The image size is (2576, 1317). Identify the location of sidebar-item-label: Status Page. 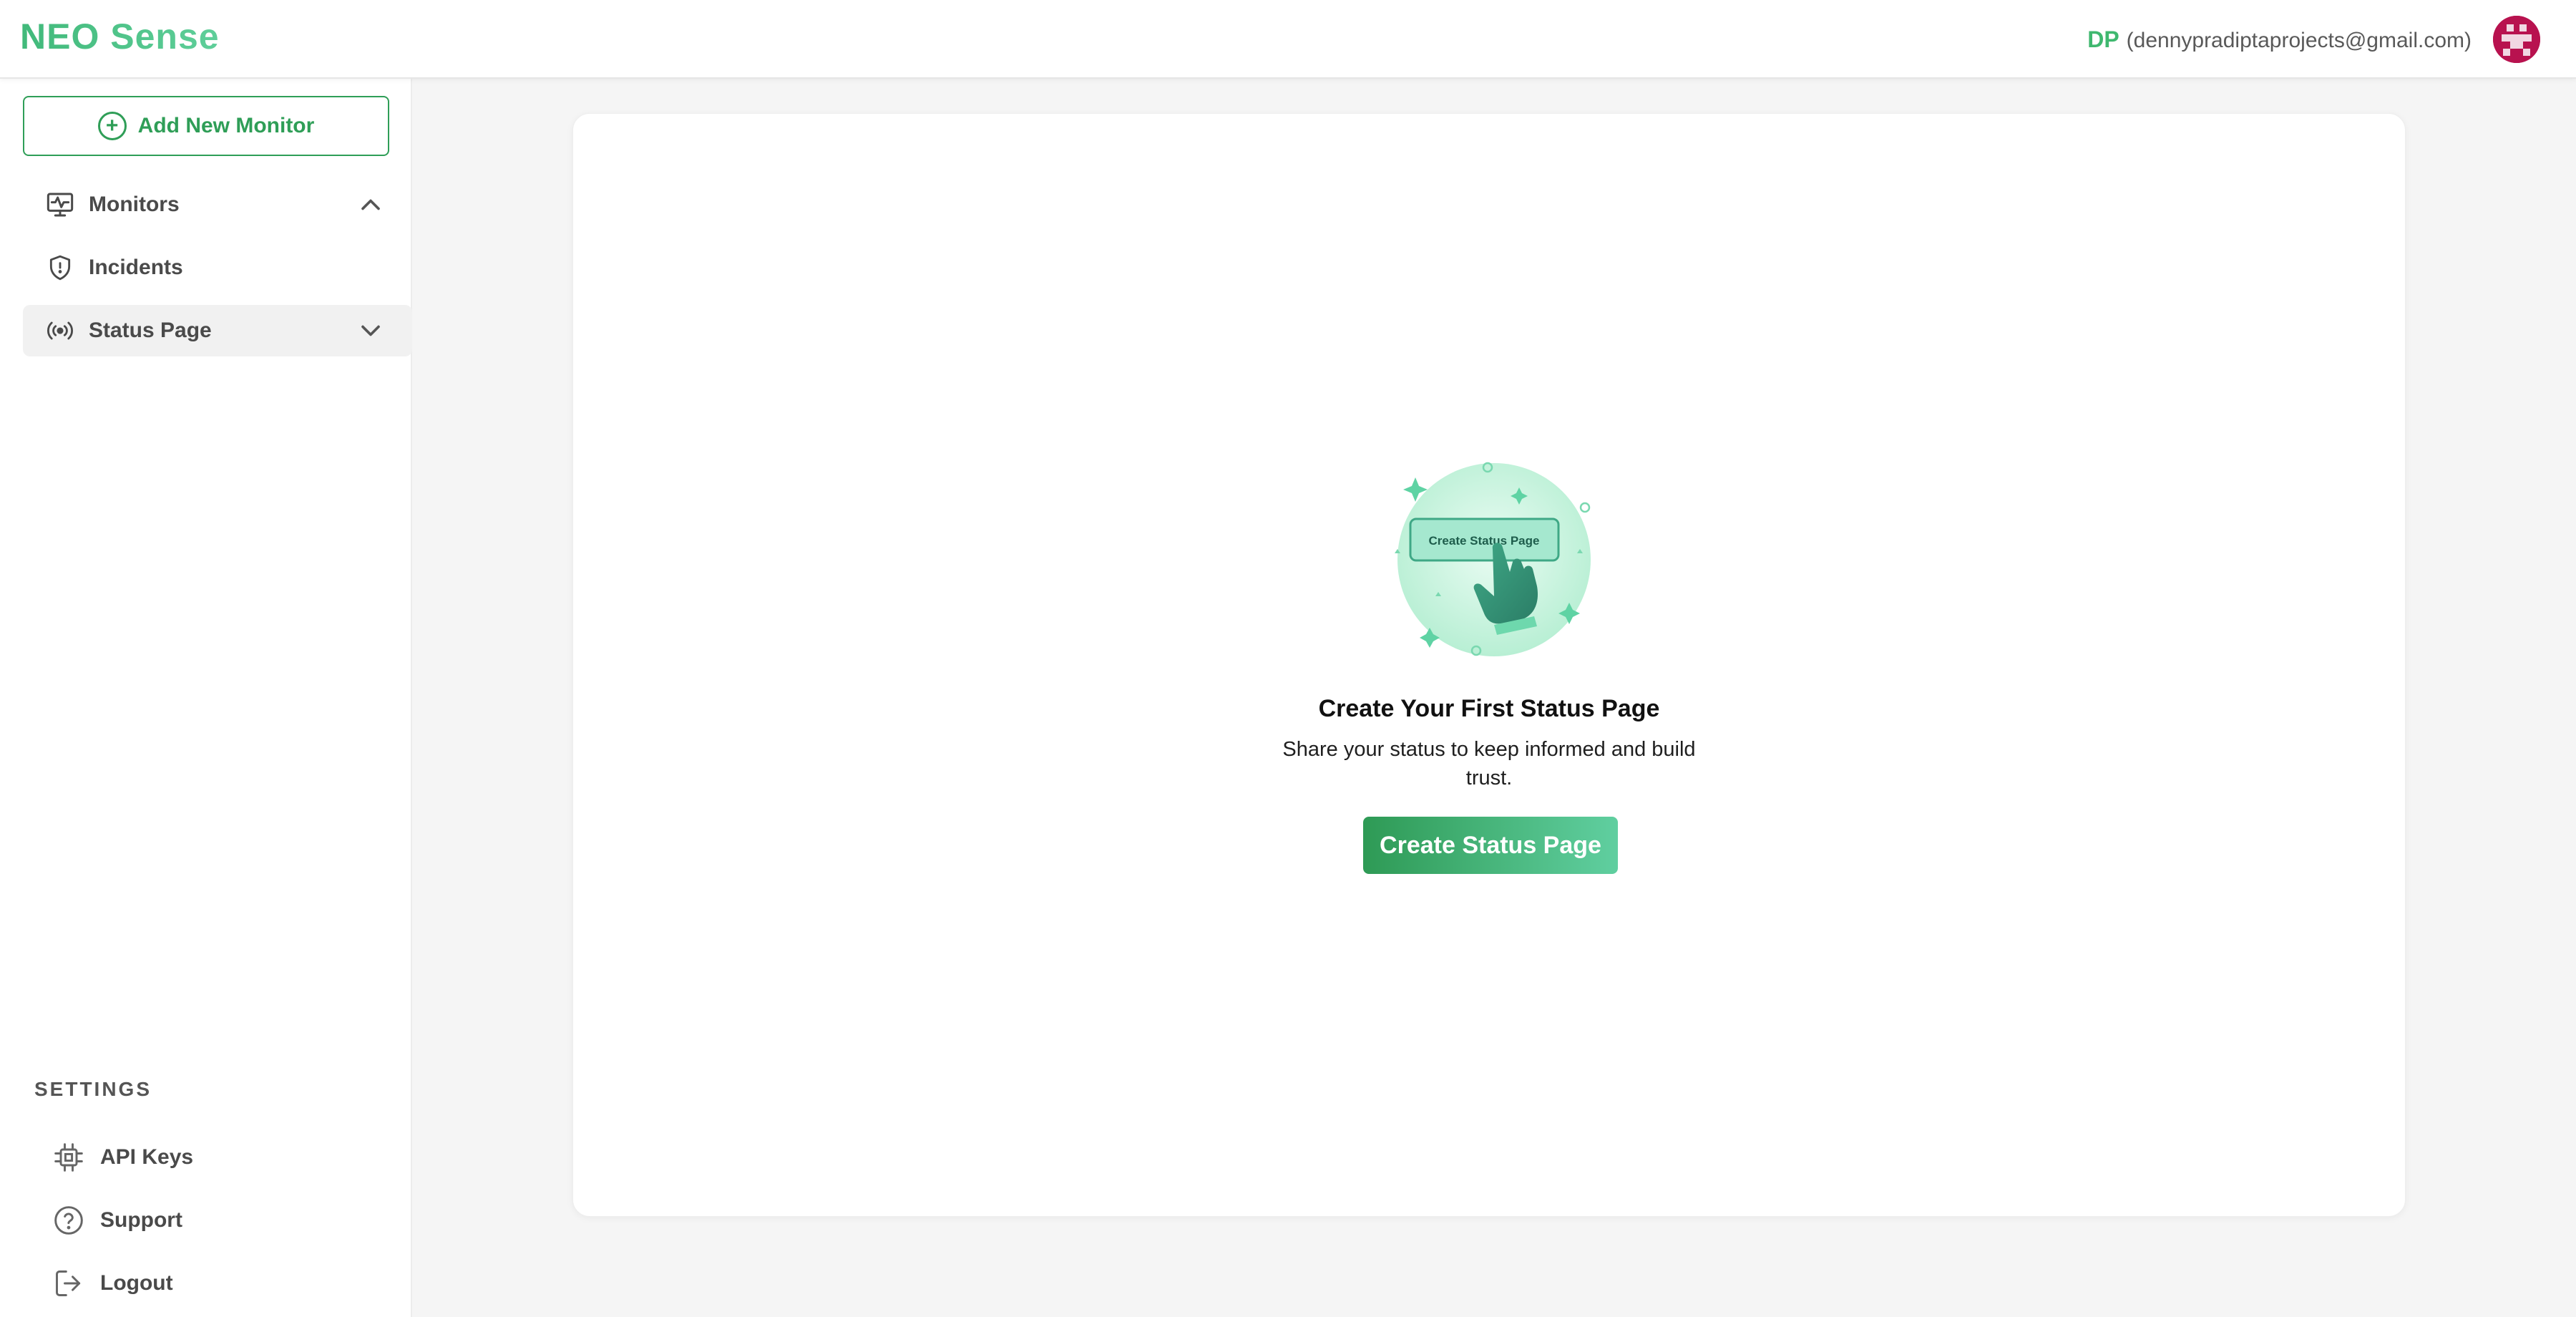
(150, 330).